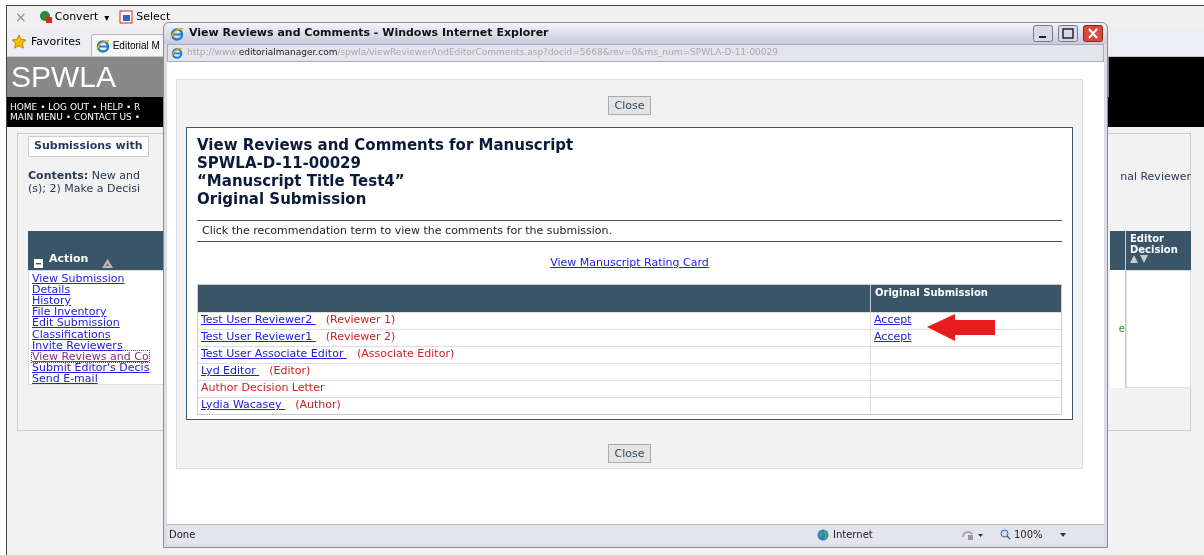  I want to click on nav-links: MAIN MENU • CONTACT US •, so click(75, 117).